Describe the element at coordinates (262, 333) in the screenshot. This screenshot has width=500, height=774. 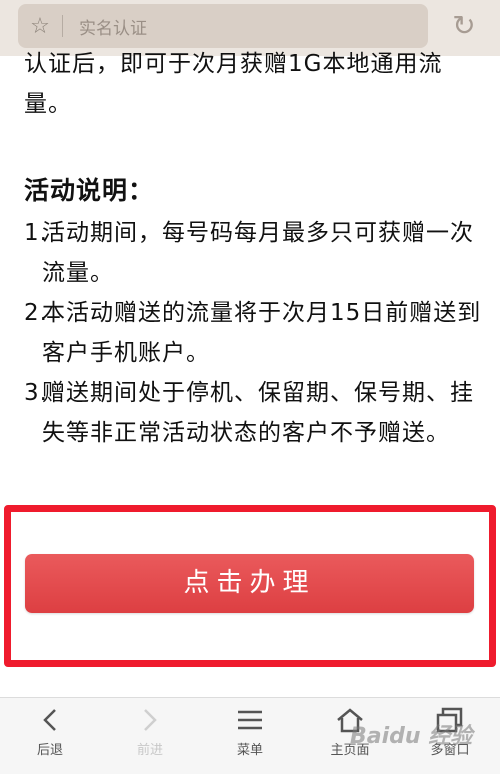
I see `list-item-text: 本活动赠送的流量将于次月15日前赠送到客户手机账户。` at that location.